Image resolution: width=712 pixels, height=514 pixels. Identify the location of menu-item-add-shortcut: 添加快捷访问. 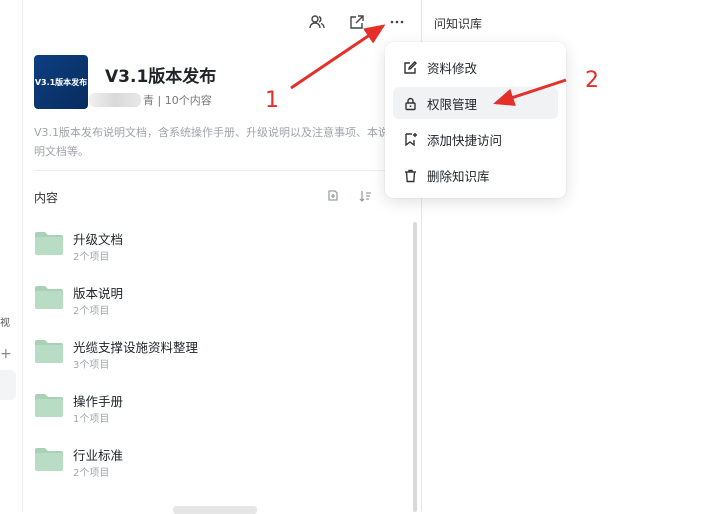
(475, 139).